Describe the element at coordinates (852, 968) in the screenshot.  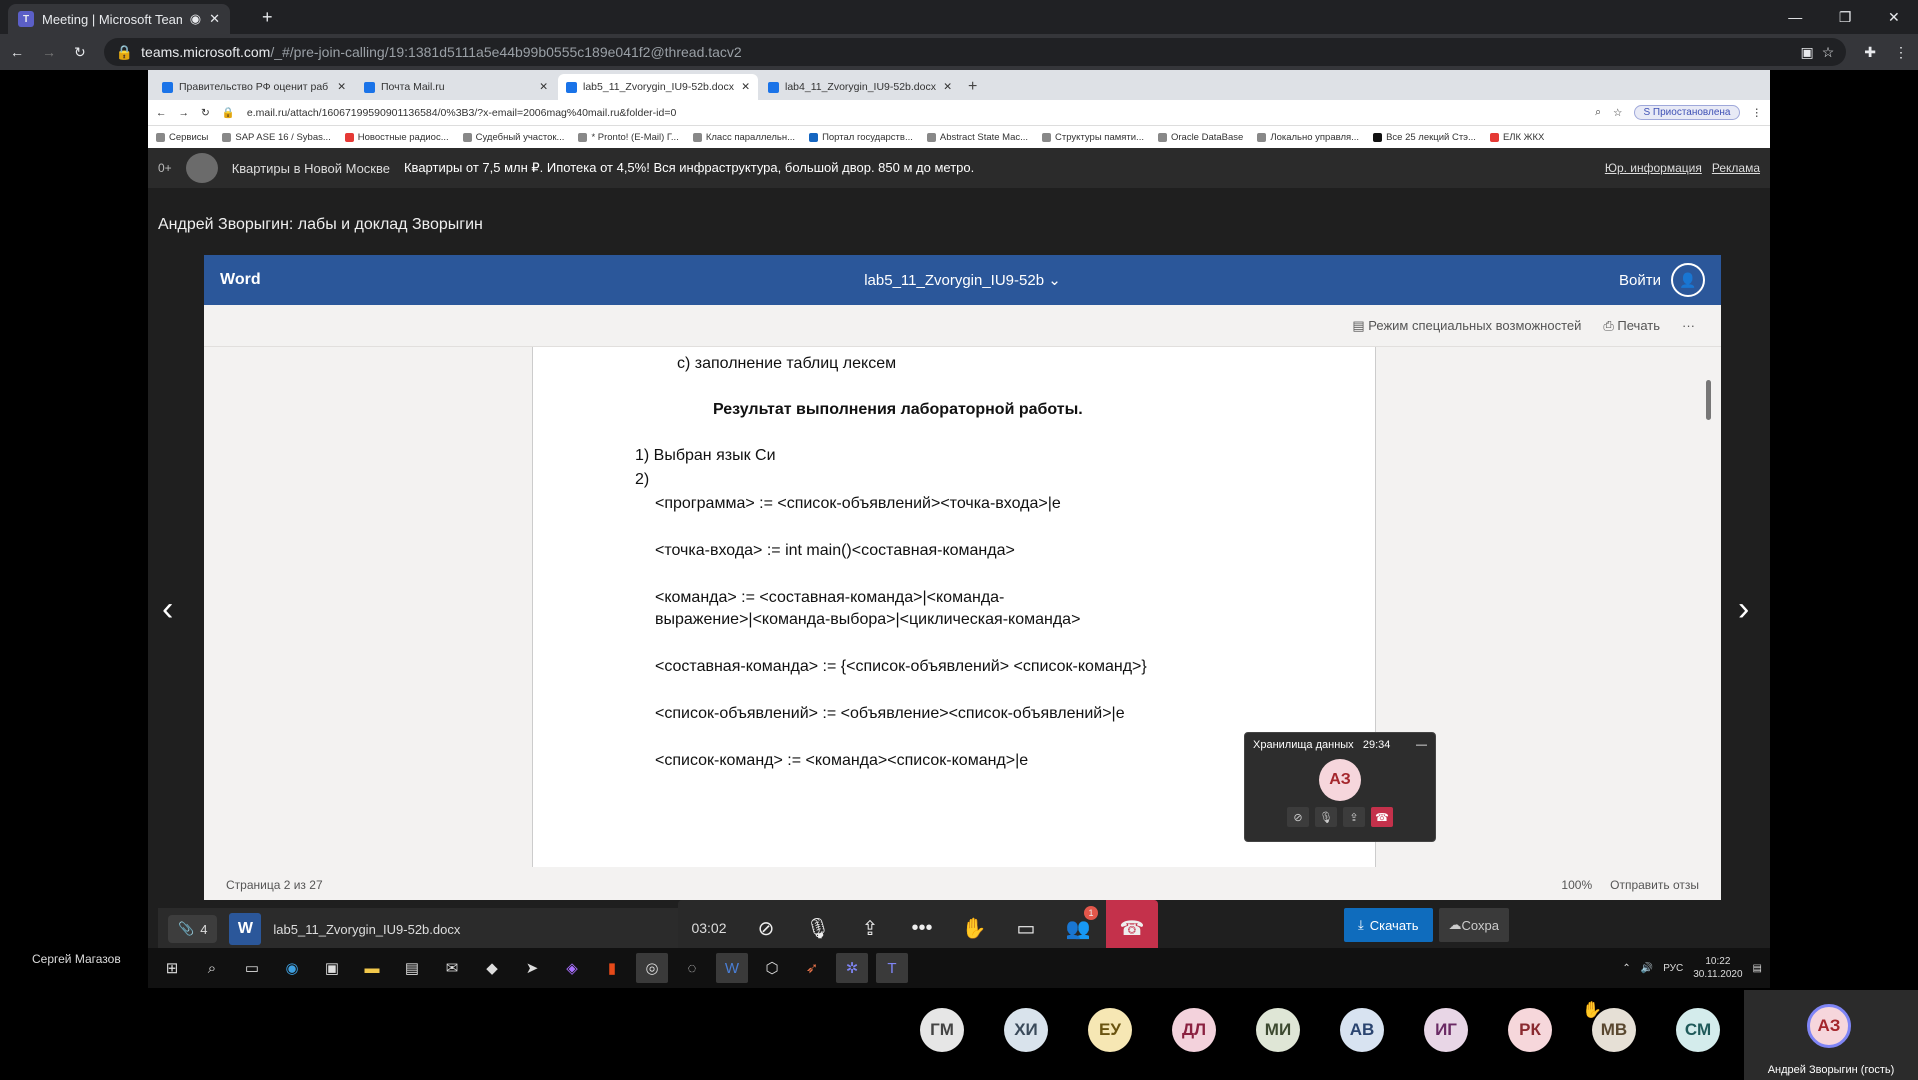
I see `app-icon: ✲` at that location.